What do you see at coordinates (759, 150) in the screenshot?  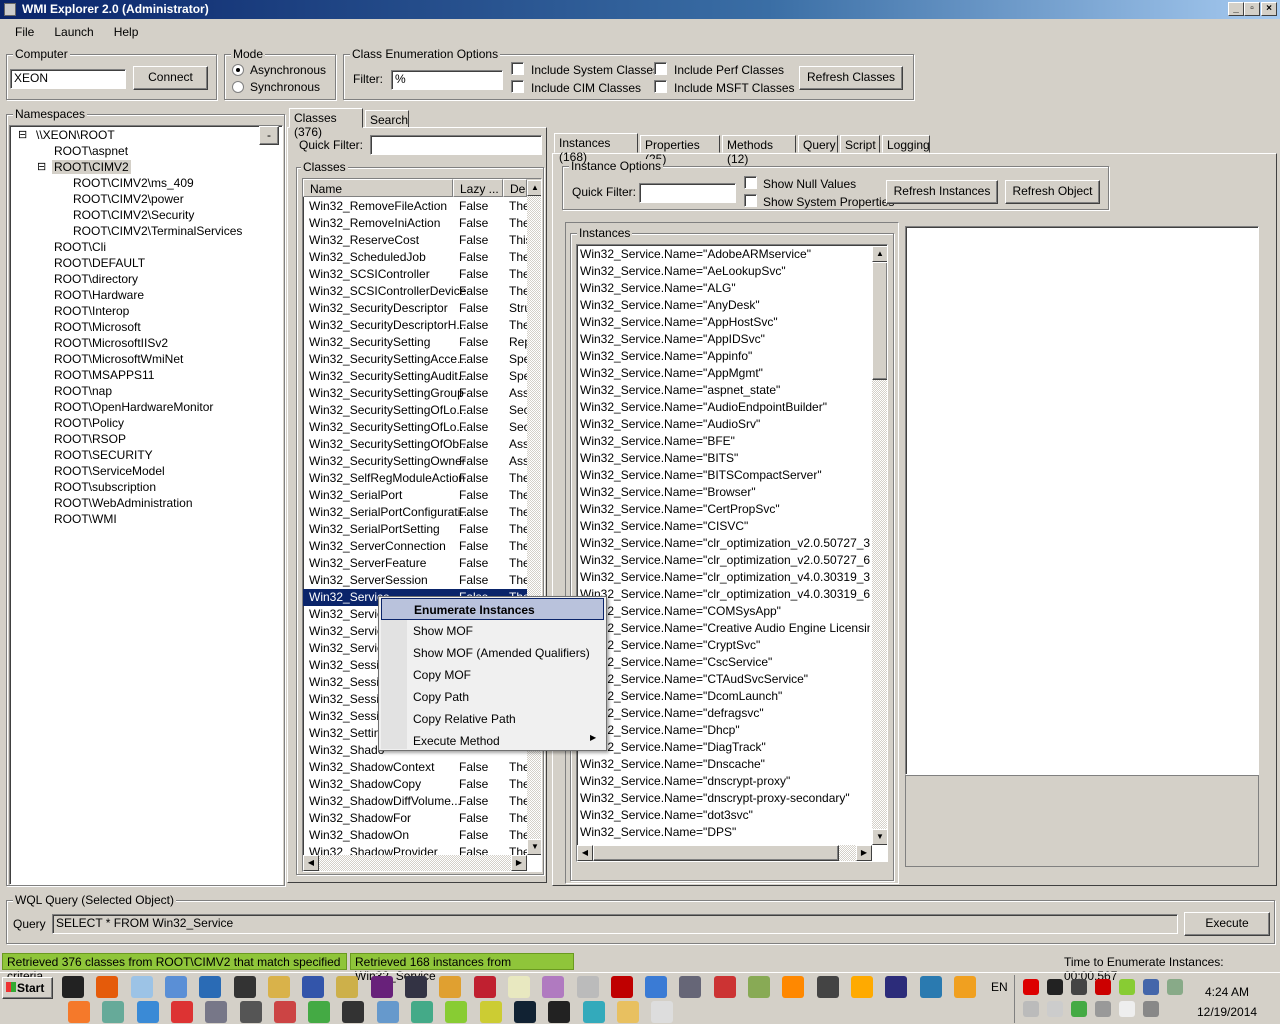 I see `tab-methods: Methods (12)` at bounding box center [759, 150].